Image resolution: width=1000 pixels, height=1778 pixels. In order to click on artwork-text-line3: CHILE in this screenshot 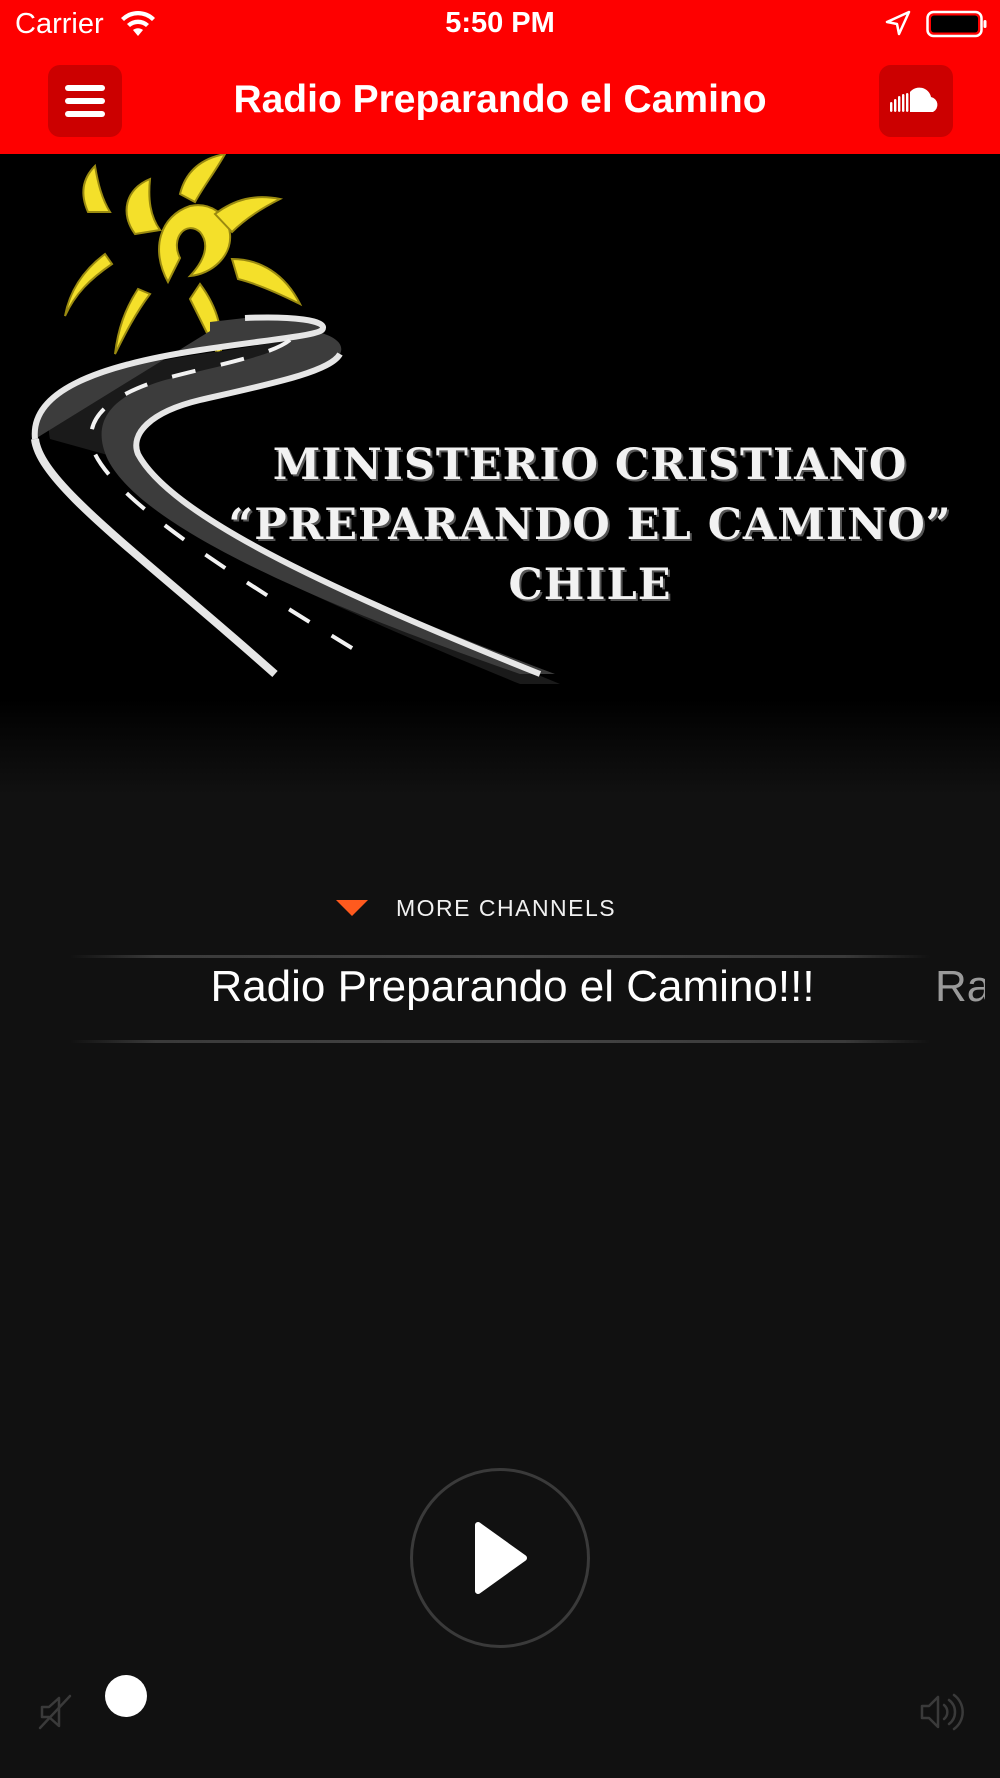, I will do `click(590, 585)`.